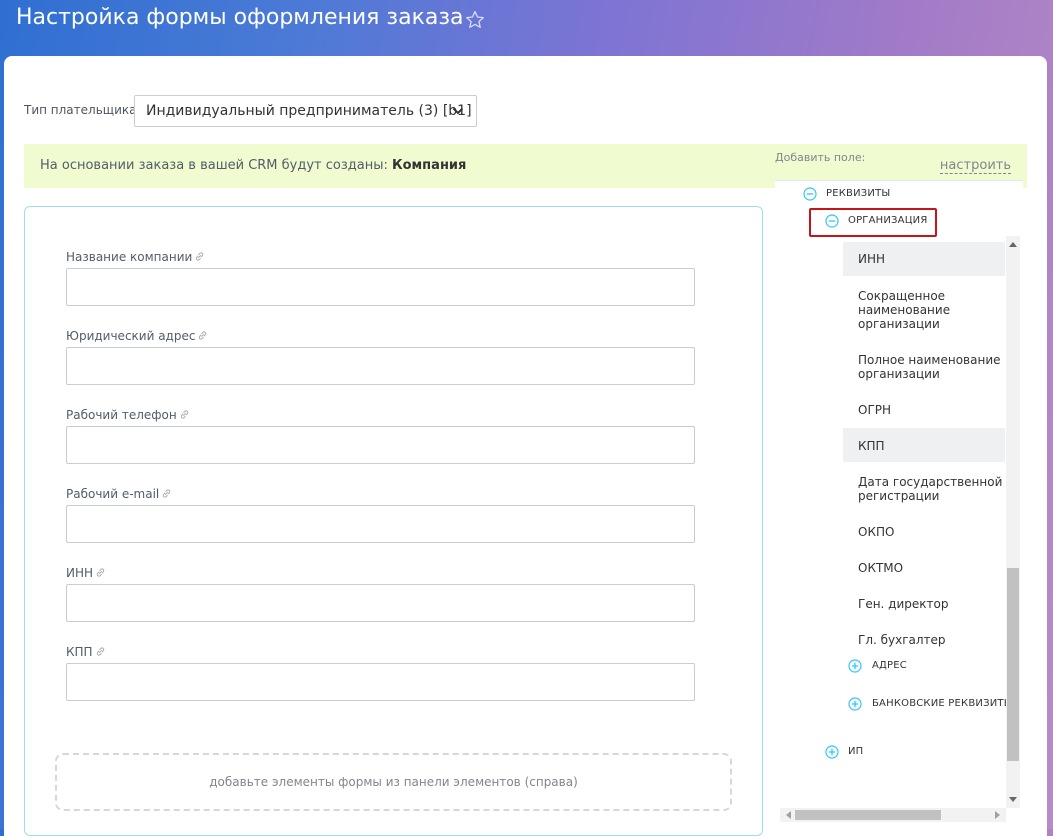  What do you see at coordinates (458, 111) in the screenshot?
I see `chevron-down-icon` at bounding box center [458, 111].